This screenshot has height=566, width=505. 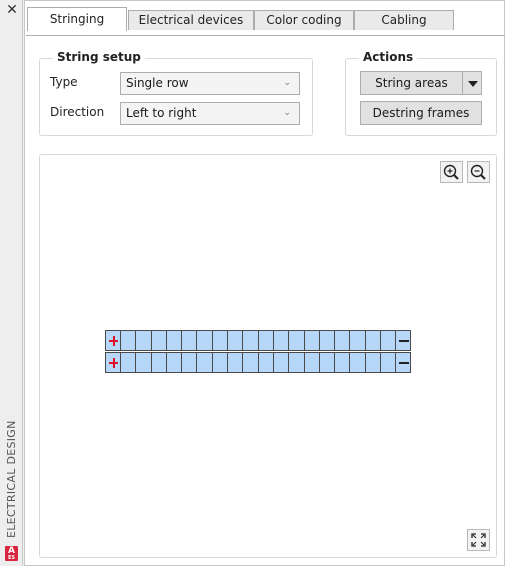 I want to click on type-select: Single row ⌄, so click(x=210, y=83).